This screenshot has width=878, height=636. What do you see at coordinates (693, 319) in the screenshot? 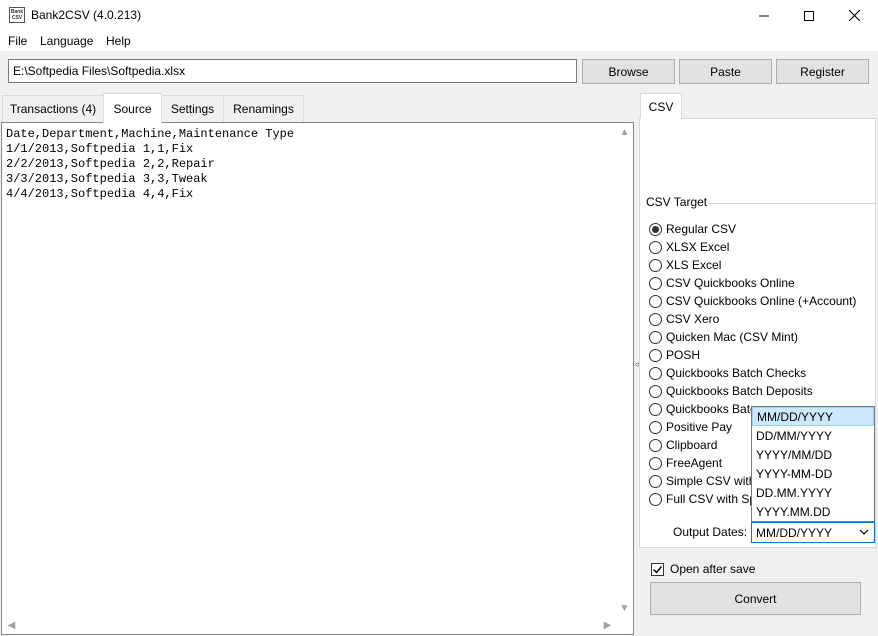
I see `radio-label: CSV Xero` at bounding box center [693, 319].